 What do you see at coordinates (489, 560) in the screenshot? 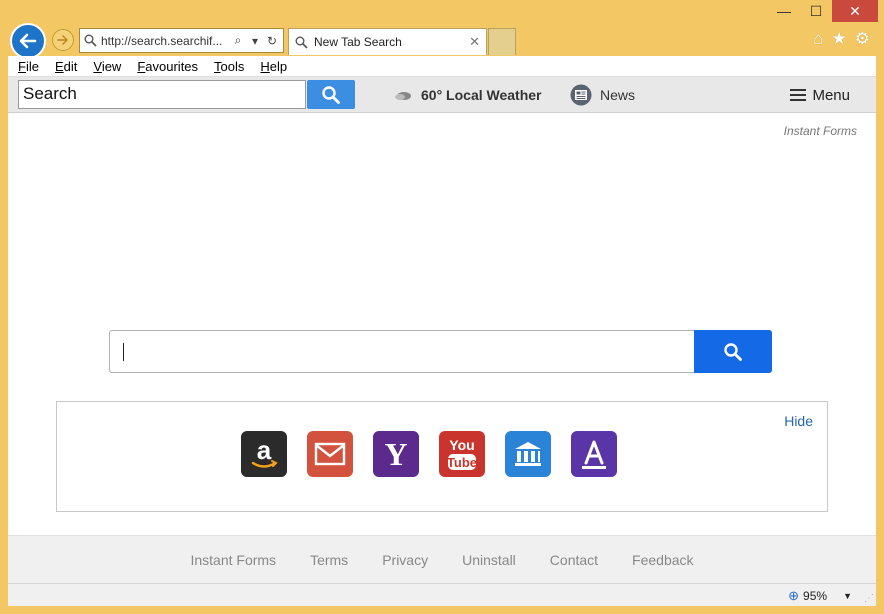
I see `footer-link-uninstall: Uninstall` at bounding box center [489, 560].